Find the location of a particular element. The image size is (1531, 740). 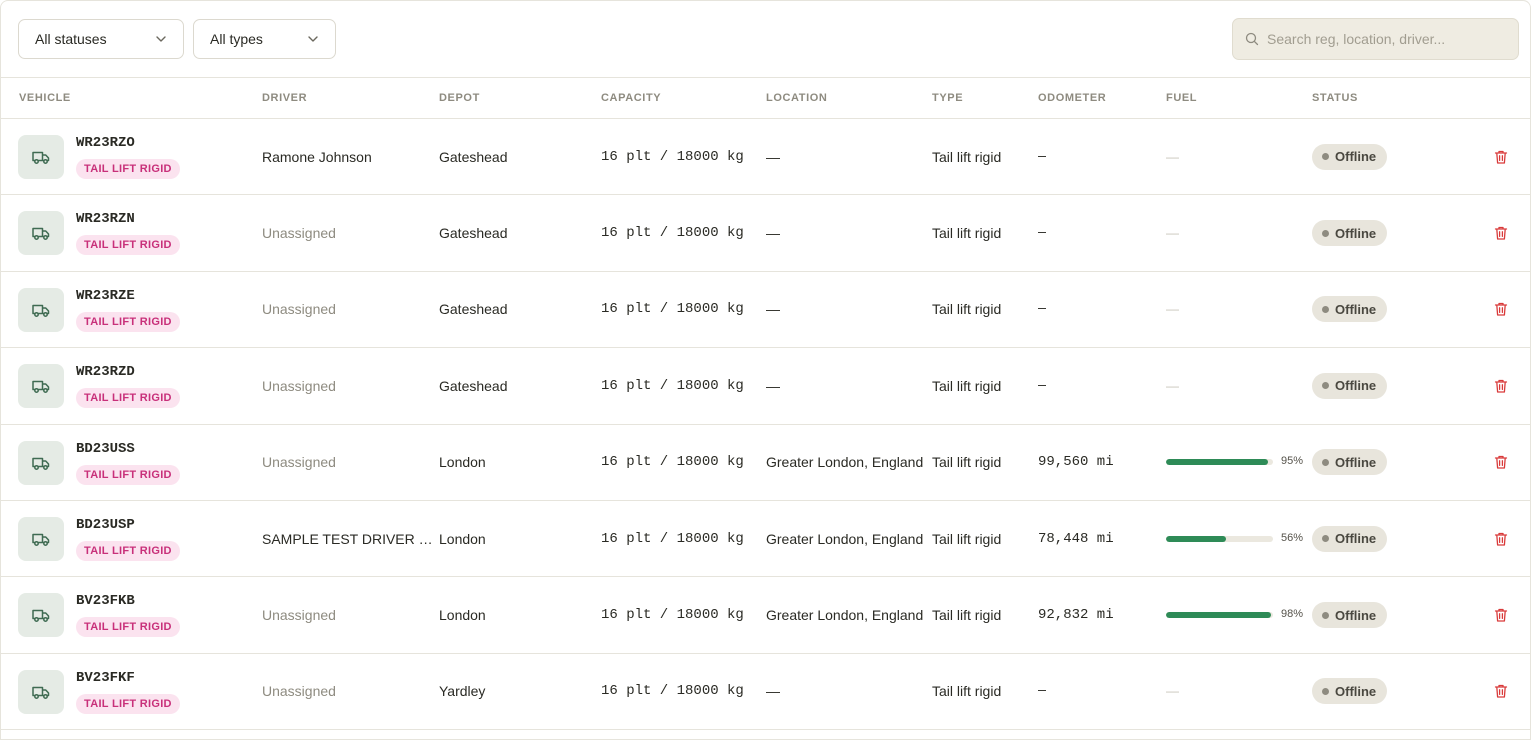

column-header-status: STATUS is located at coordinates (1335, 98).